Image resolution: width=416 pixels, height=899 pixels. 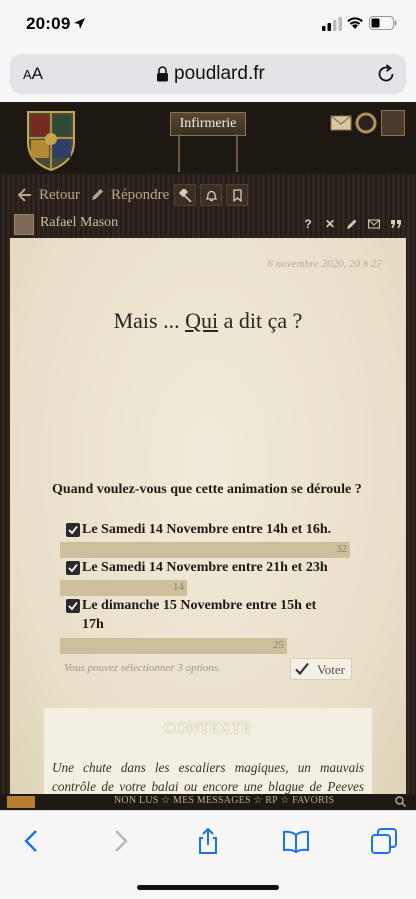 I want to click on cellular-signal-icon, so click(x=332, y=24).